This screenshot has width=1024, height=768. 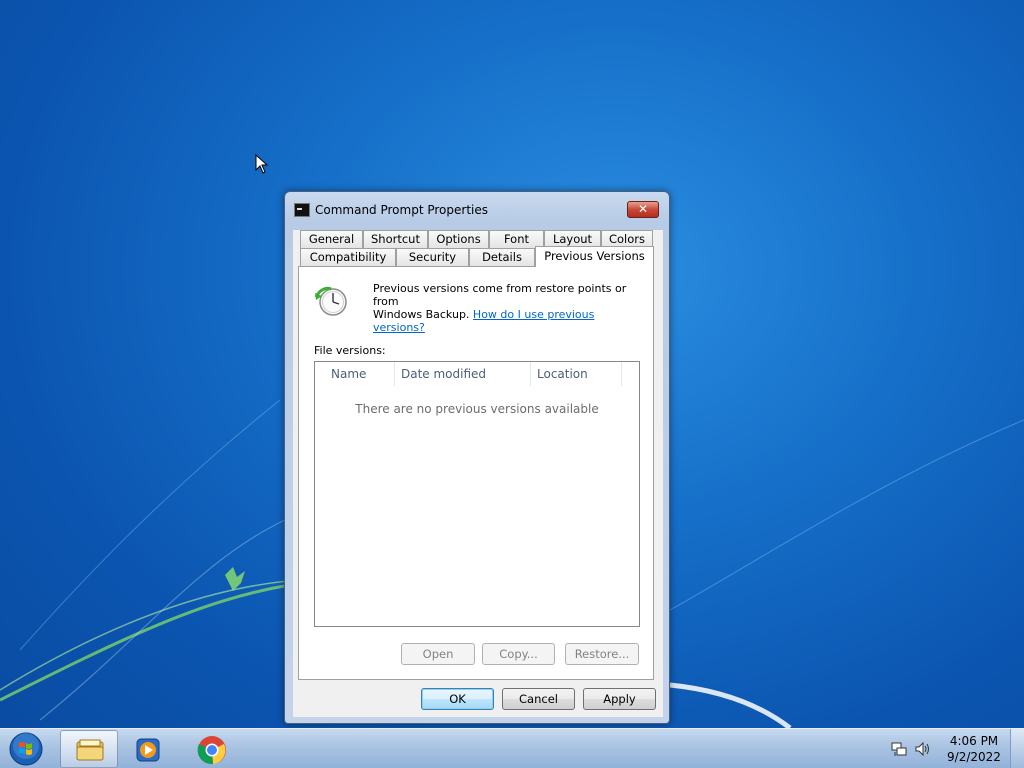 What do you see at coordinates (421, 314) in the screenshot?
I see `info-line-2-text: Windows Backup.` at bounding box center [421, 314].